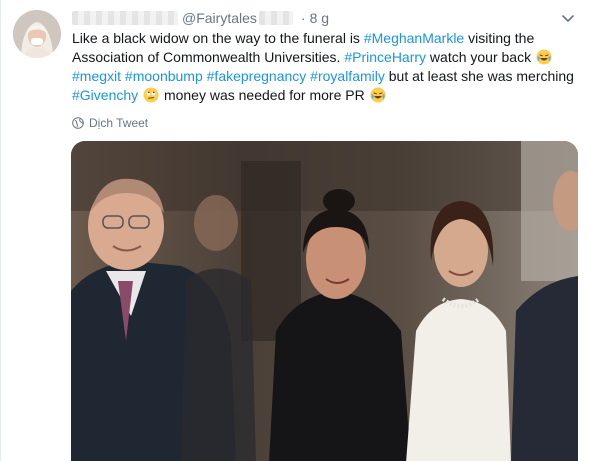  Describe the element at coordinates (125, 18) in the screenshot. I see `blurred-display-name` at that location.